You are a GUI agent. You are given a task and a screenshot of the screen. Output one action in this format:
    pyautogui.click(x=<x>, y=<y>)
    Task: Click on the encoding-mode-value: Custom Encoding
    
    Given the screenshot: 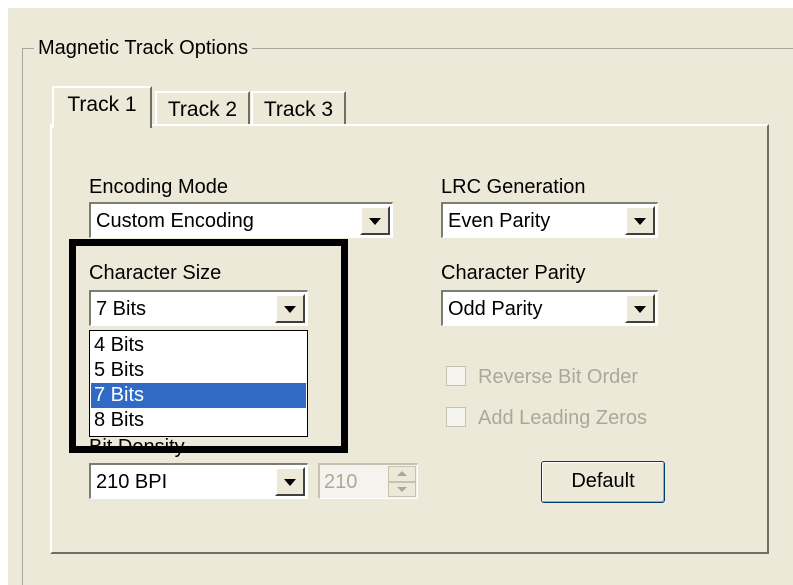 What is the action you would take?
    pyautogui.click(x=175, y=221)
    